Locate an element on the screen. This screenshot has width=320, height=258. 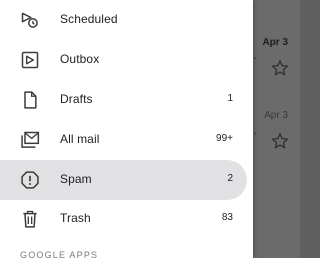
drawer-item-count: 99+ is located at coordinates (224, 138).